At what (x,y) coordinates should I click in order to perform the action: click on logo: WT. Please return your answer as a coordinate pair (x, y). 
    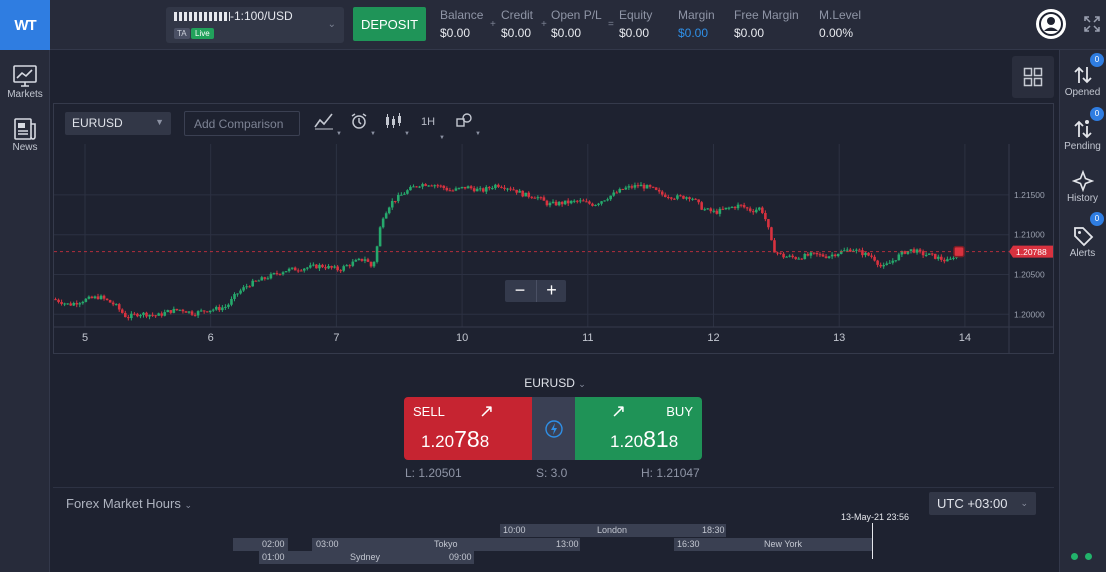
    Looking at the image, I should click on (25, 25).